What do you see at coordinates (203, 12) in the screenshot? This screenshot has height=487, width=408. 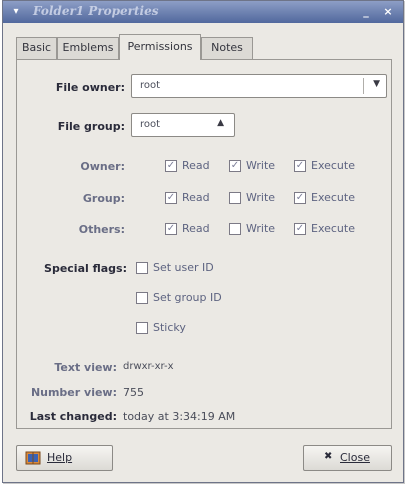 I see `title-bar: ▾ Folder1 Properties _ ×` at bounding box center [203, 12].